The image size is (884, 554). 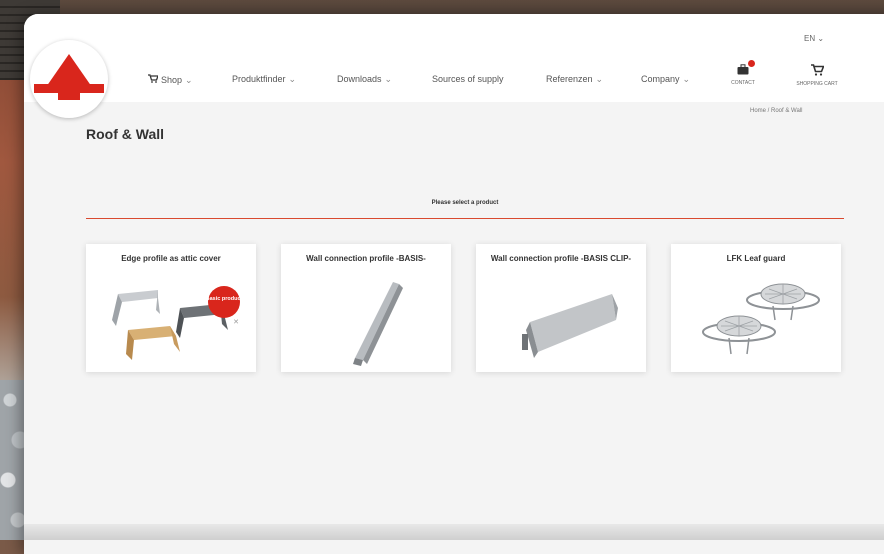 I want to click on page-bottom-shade, so click(x=454, y=532).